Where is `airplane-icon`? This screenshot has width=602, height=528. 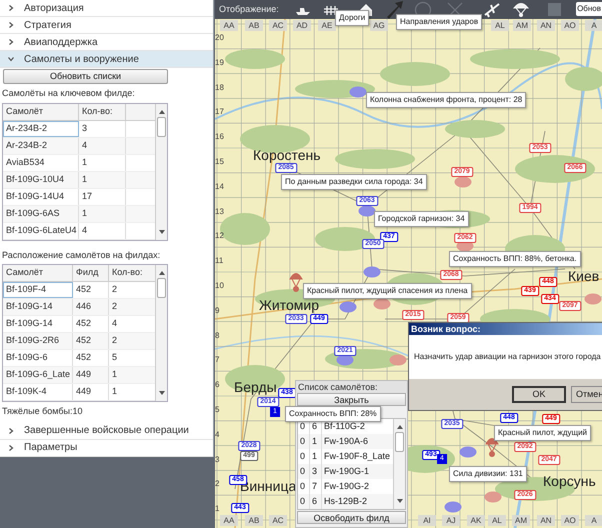 airplane-icon is located at coordinates (492, 9).